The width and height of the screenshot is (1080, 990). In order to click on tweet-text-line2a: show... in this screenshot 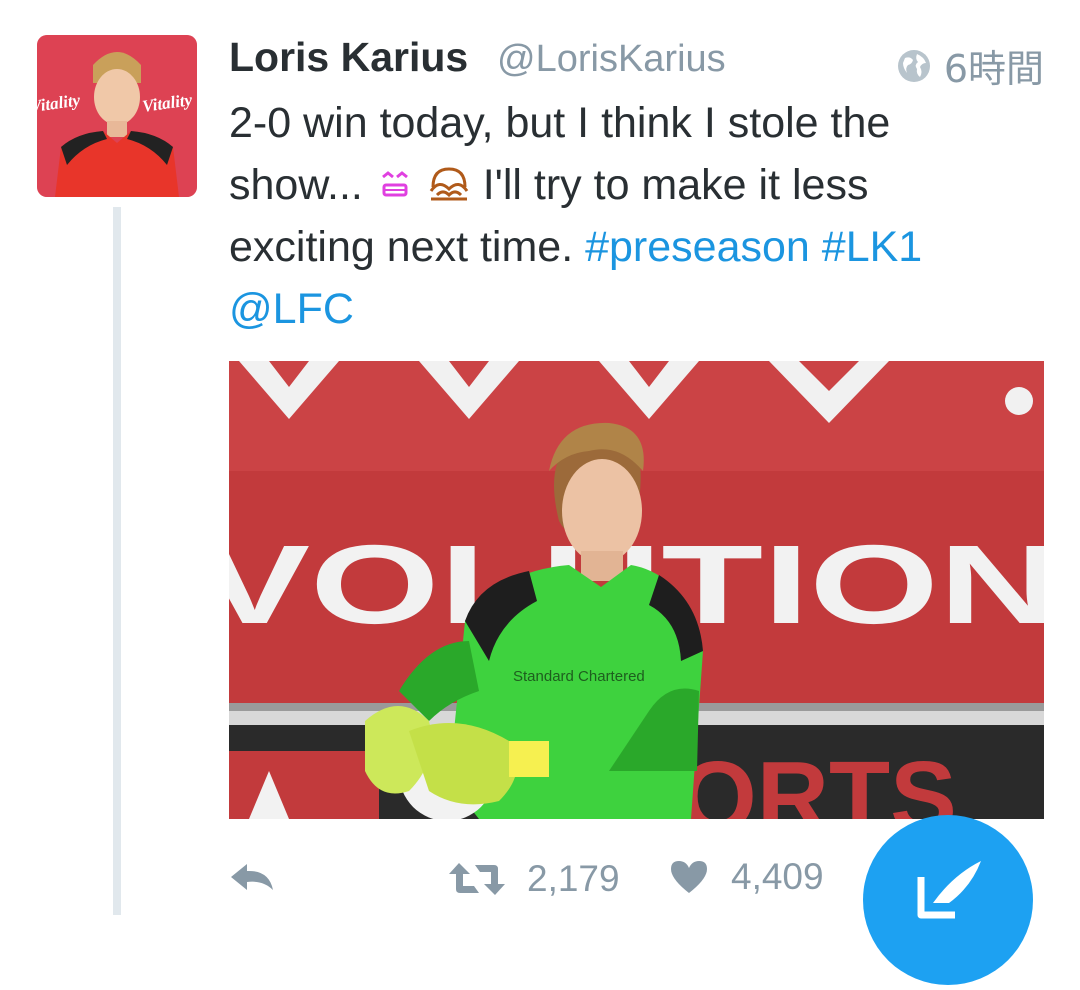, I will do `click(302, 185)`.